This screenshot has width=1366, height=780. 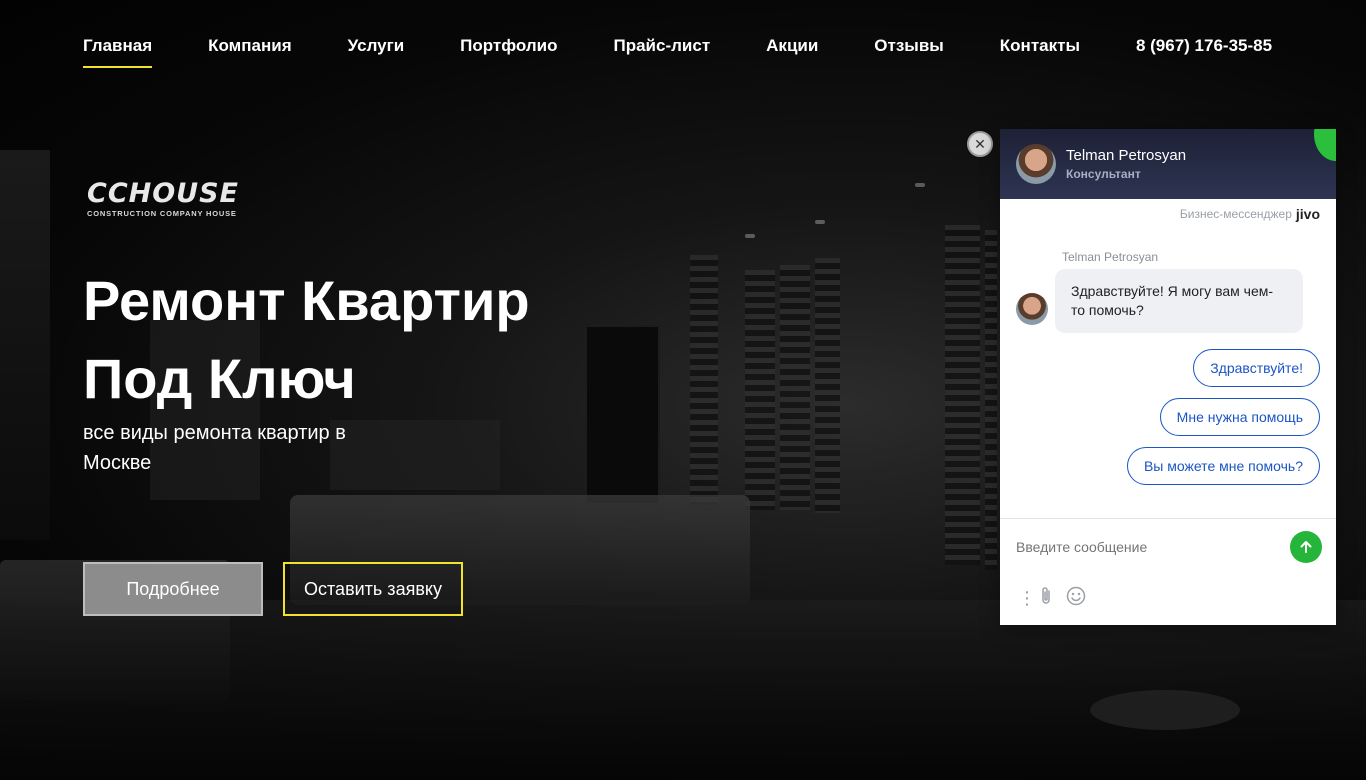 What do you see at coordinates (1126, 155) in the screenshot?
I see `agent-name: Telman Petrosyan` at bounding box center [1126, 155].